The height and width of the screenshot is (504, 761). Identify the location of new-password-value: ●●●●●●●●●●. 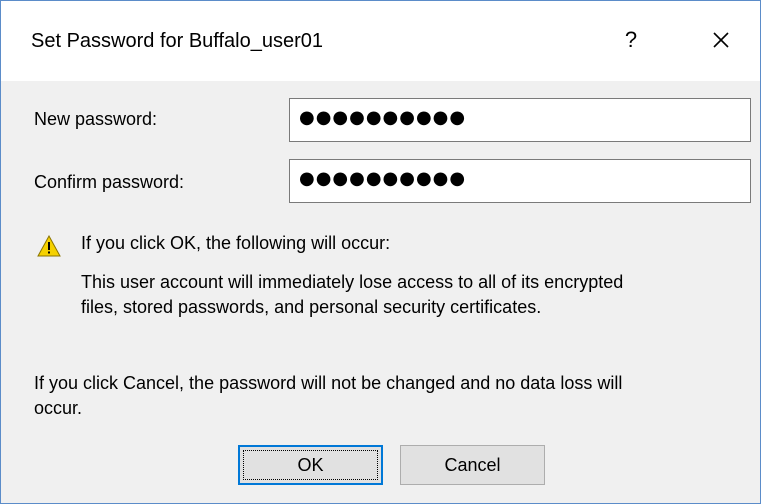
(383, 117).